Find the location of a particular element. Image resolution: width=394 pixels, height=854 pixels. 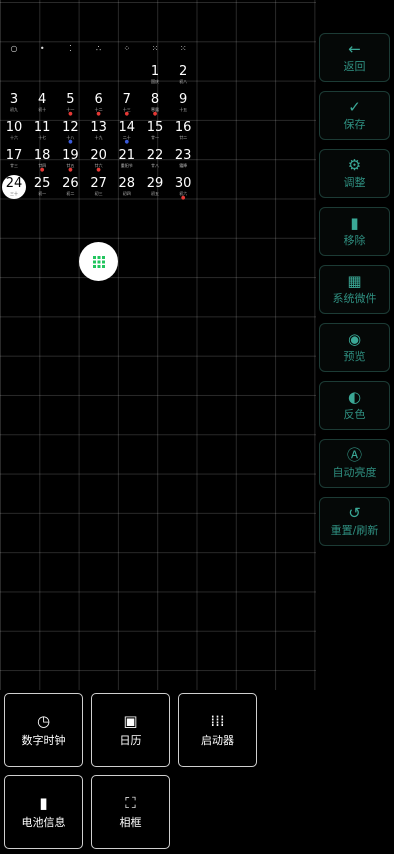

calendar-day: 9 十五 is located at coordinates (183, 107).